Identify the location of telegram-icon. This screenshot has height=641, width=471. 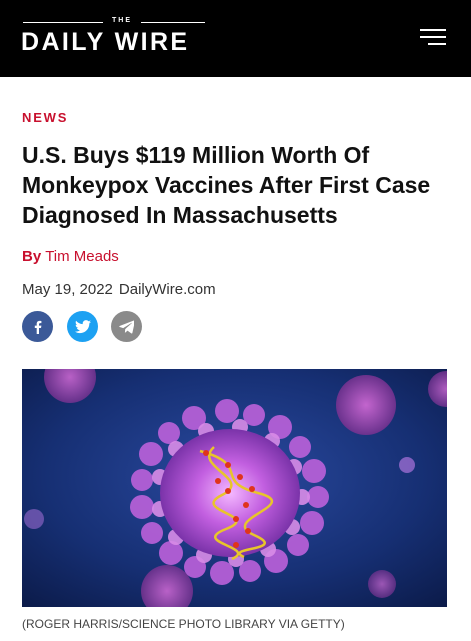
(126, 326).